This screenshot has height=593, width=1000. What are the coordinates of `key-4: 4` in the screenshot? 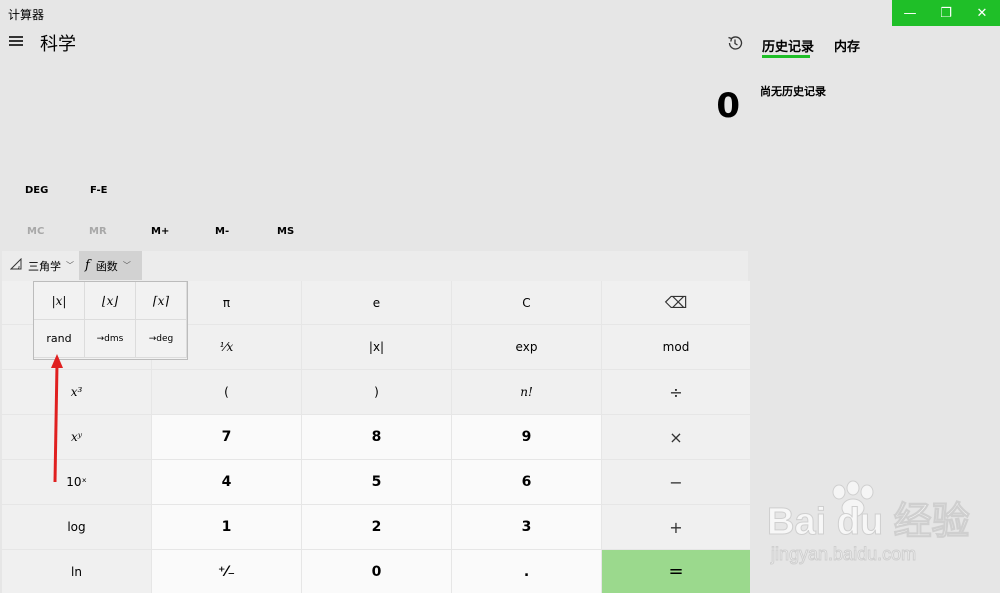 It's located at (226, 482).